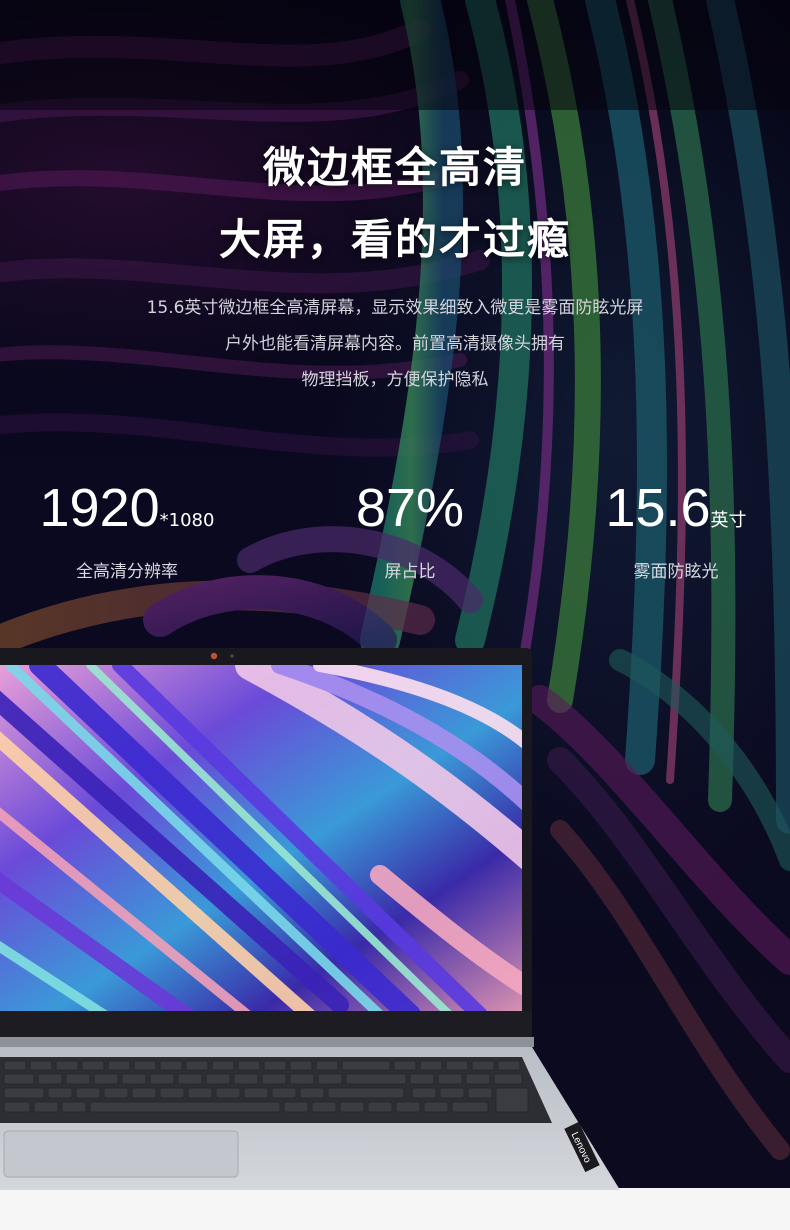  I want to click on stat-resolution-suffix: *1080, so click(187, 520).